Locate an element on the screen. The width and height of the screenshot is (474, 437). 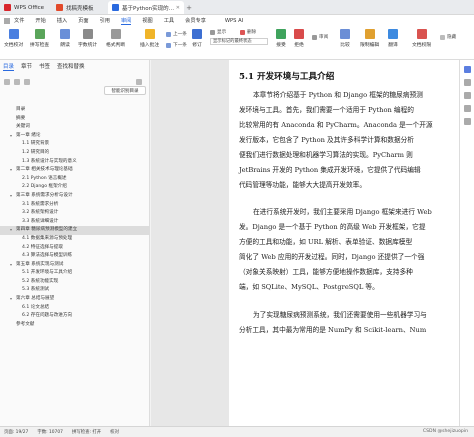
toc-item: ▾ 第二章 相关技术与理论基础 is located at coordinates (75, 170).